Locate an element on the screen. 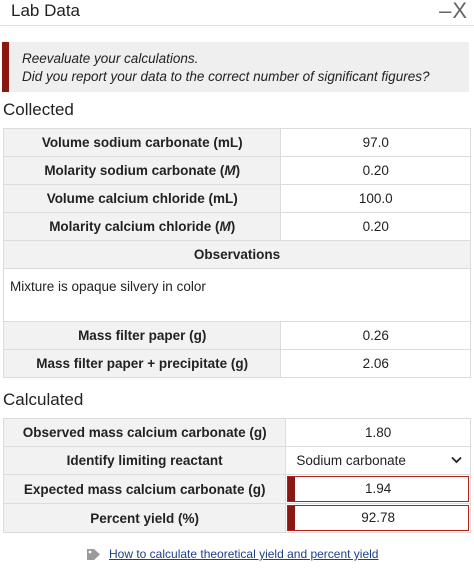 The height and width of the screenshot is (577, 474). window-titlebar: Lab Data –X is located at coordinates (237, 13).